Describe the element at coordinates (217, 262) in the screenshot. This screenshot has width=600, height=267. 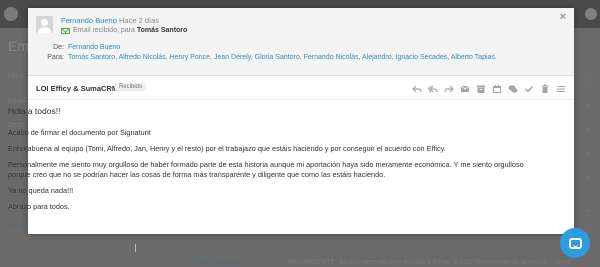
I see `email-row-sender: Gloria Santoro` at that location.